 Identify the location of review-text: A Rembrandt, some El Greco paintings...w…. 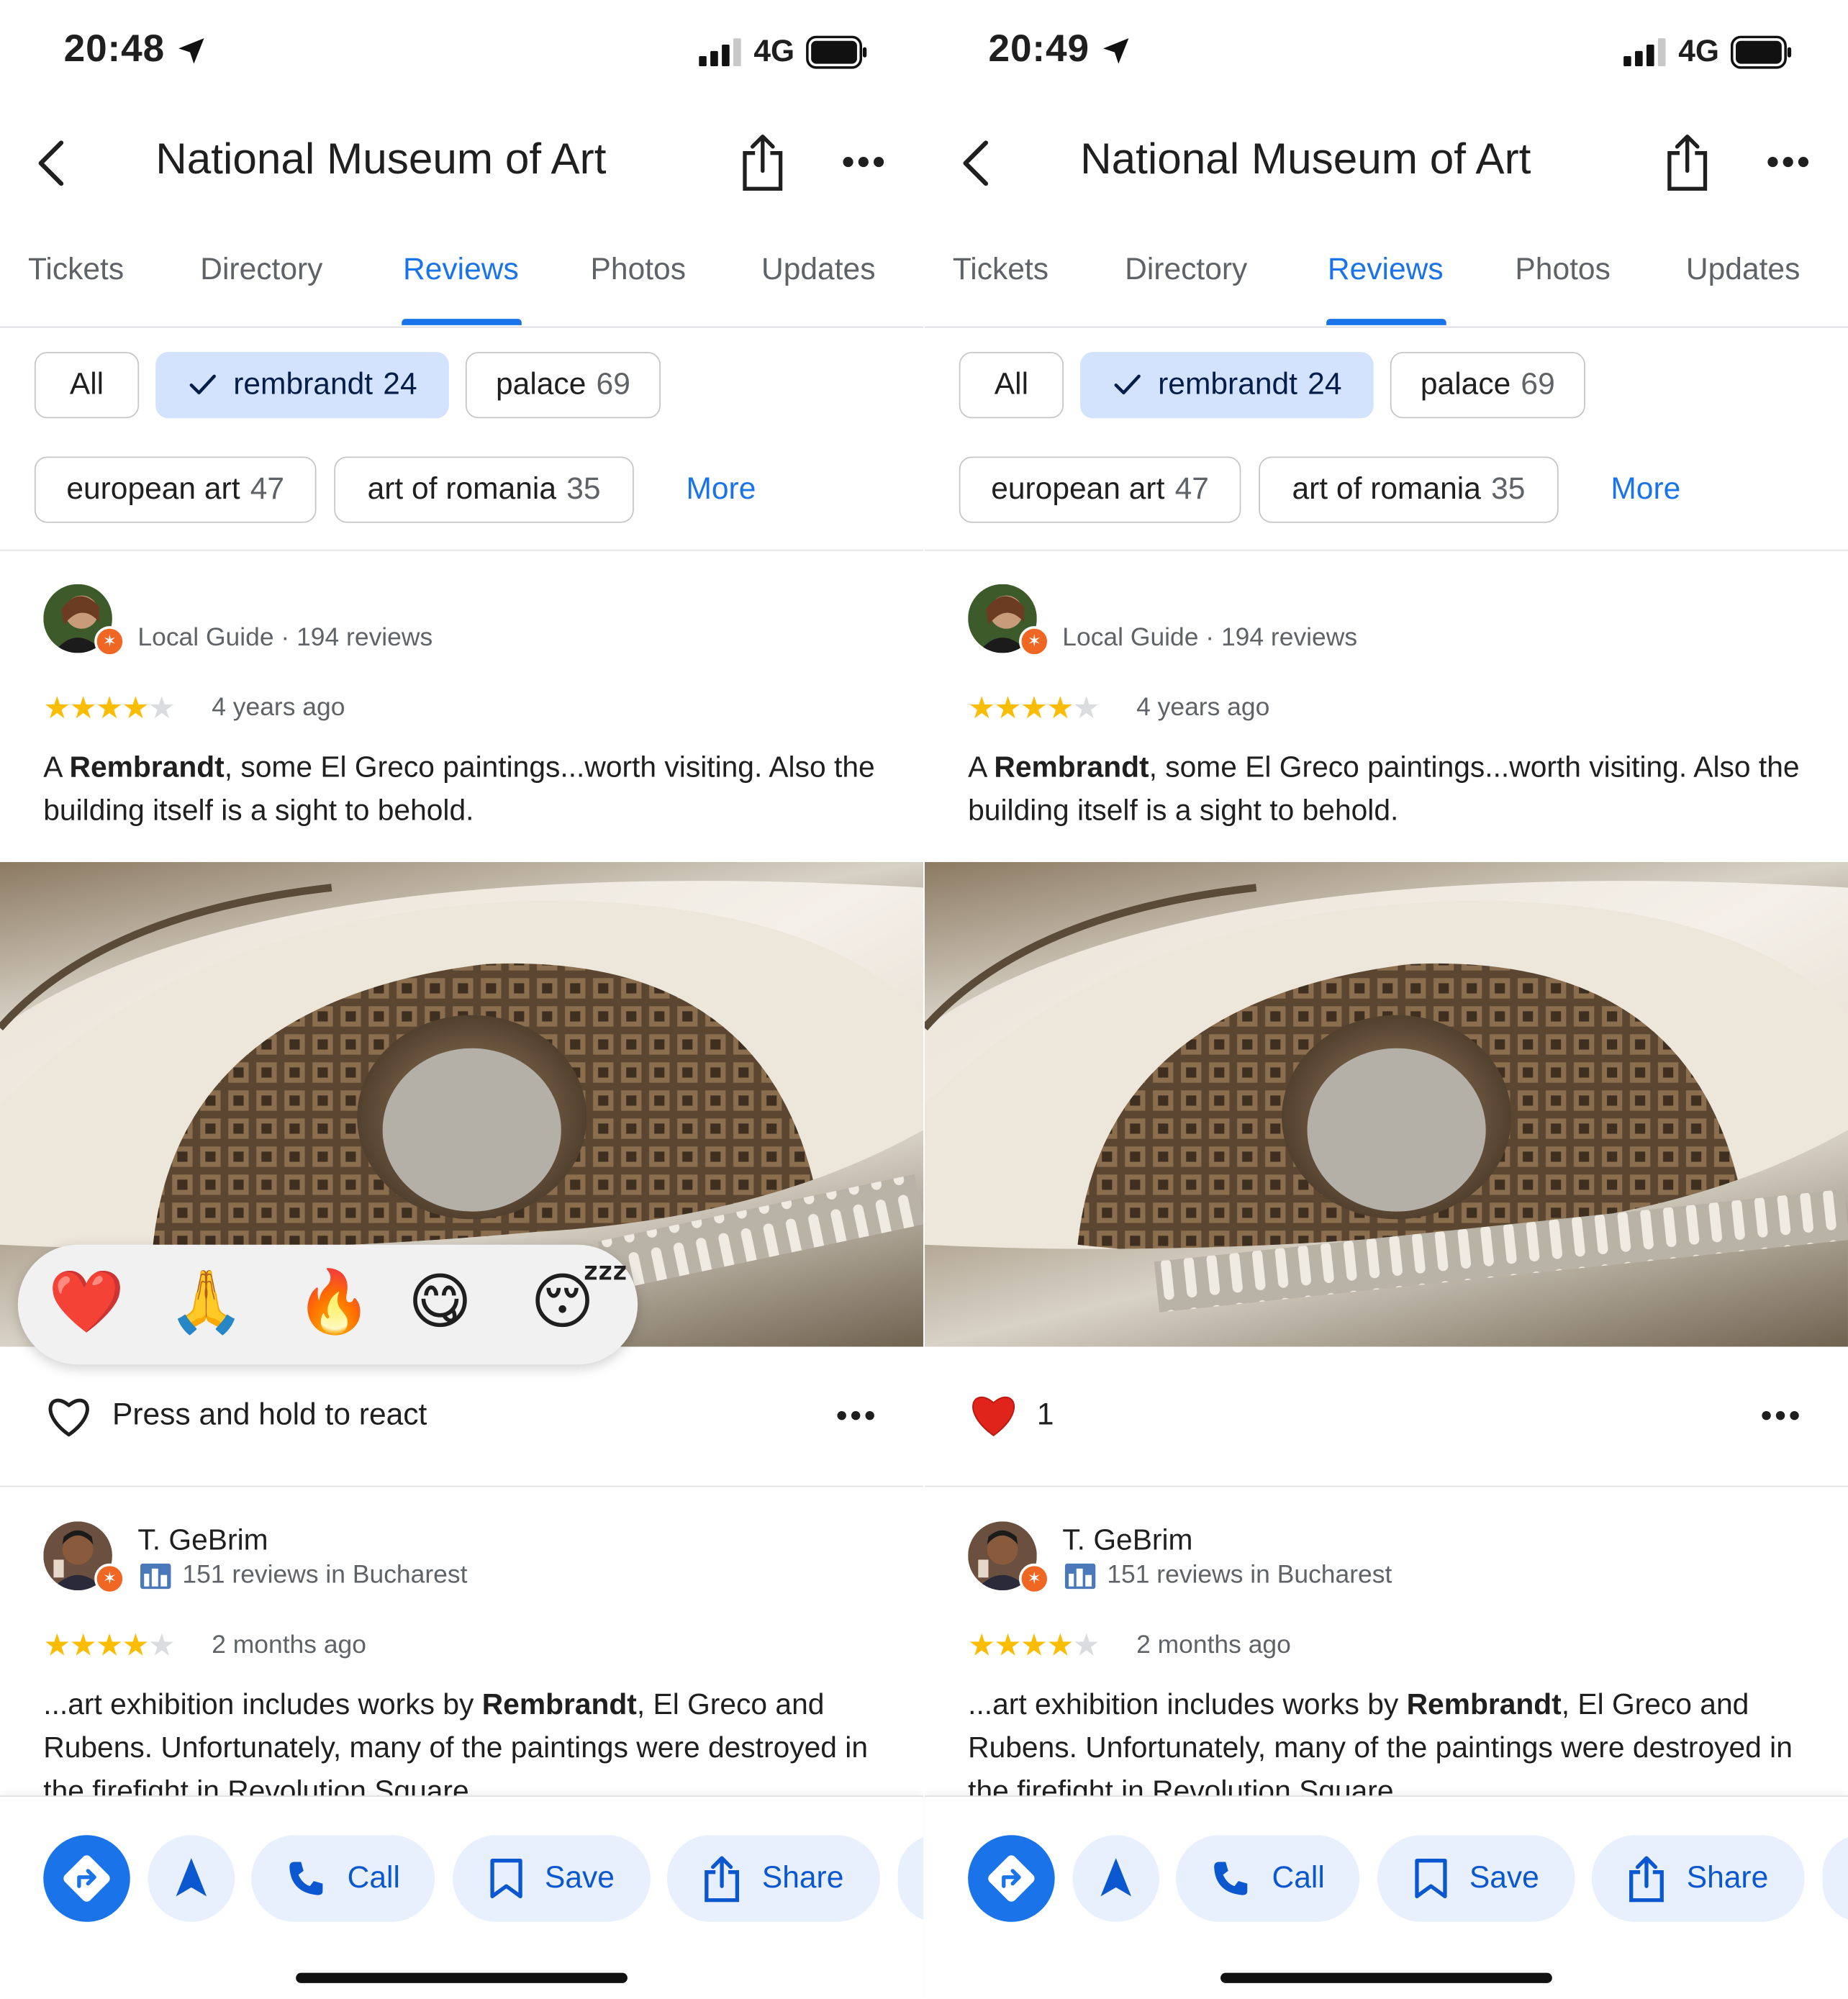
(1384, 788).